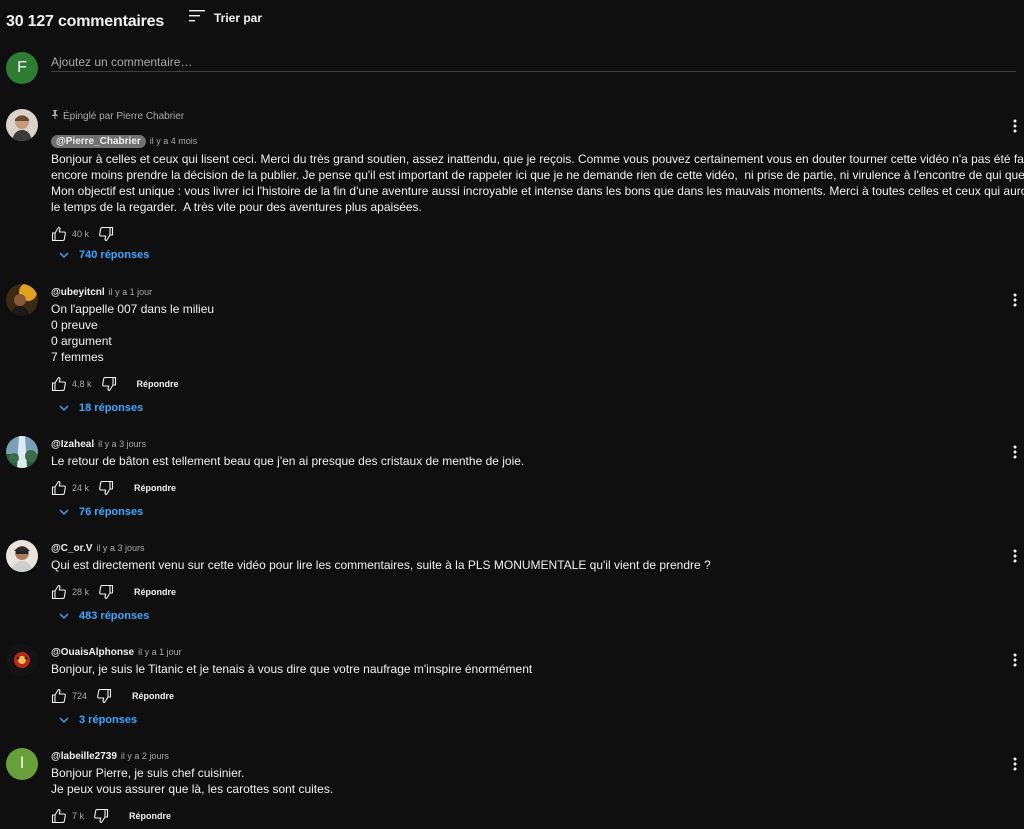 The width and height of the screenshot is (1024, 829). I want to click on comment-text-line: 0 preuve, so click(74, 325).